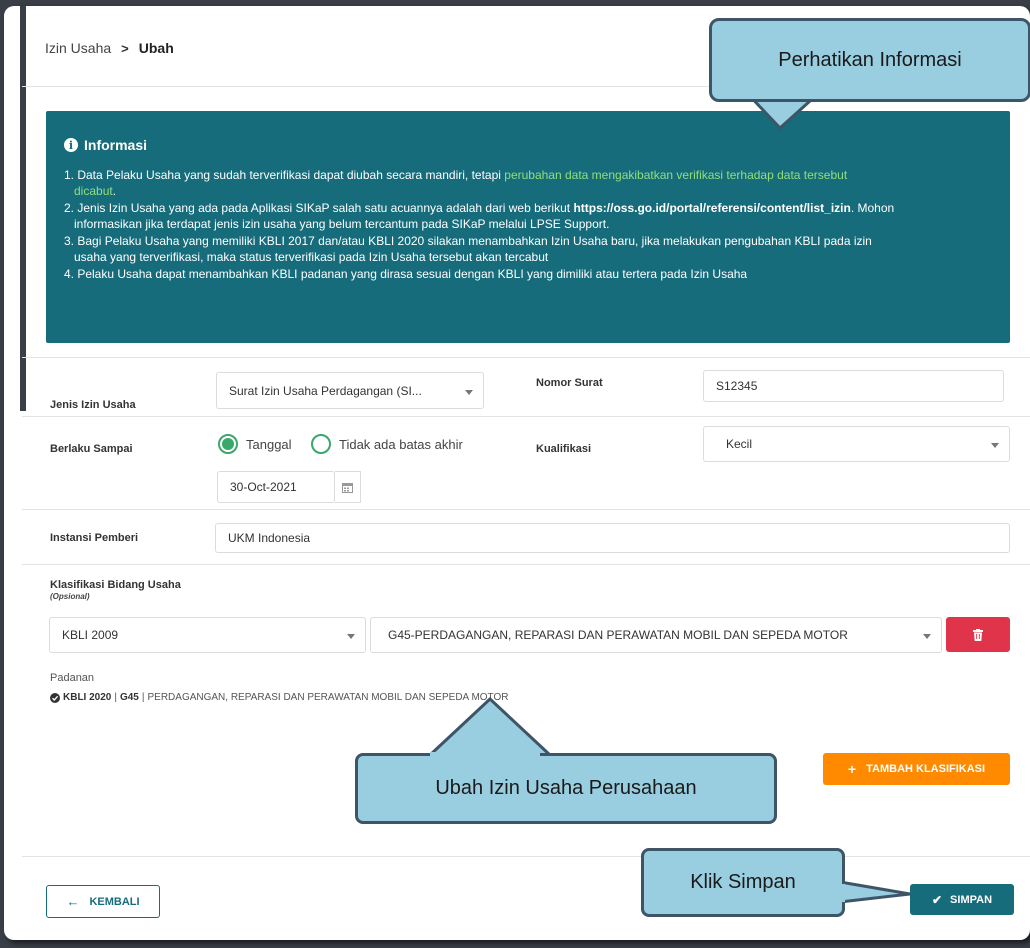 The height and width of the screenshot is (948, 1030). Describe the element at coordinates (114, 191) in the screenshot. I see `info-item-1-end: .` at that location.